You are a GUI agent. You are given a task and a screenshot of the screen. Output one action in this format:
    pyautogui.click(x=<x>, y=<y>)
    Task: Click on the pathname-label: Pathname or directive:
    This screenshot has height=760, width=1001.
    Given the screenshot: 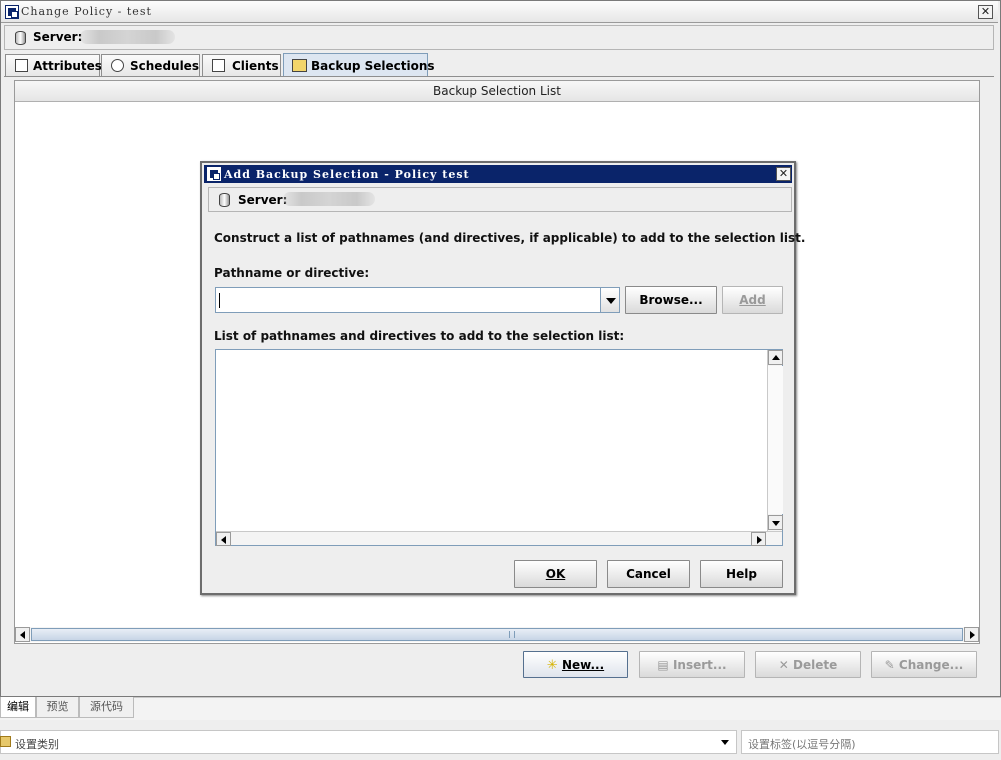 What is the action you would take?
    pyautogui.click(x=292, y=273)
    